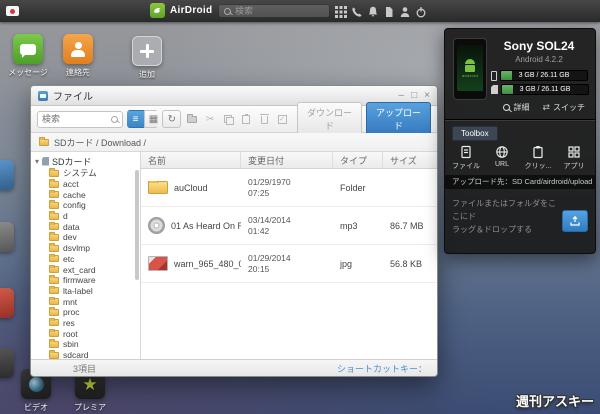 The image size is (600, 414). Describe the element at coordinates (289, 188) in the screenshot. I see `table-row: auCloud 01/29/1970 07:25 Folder` at that location.